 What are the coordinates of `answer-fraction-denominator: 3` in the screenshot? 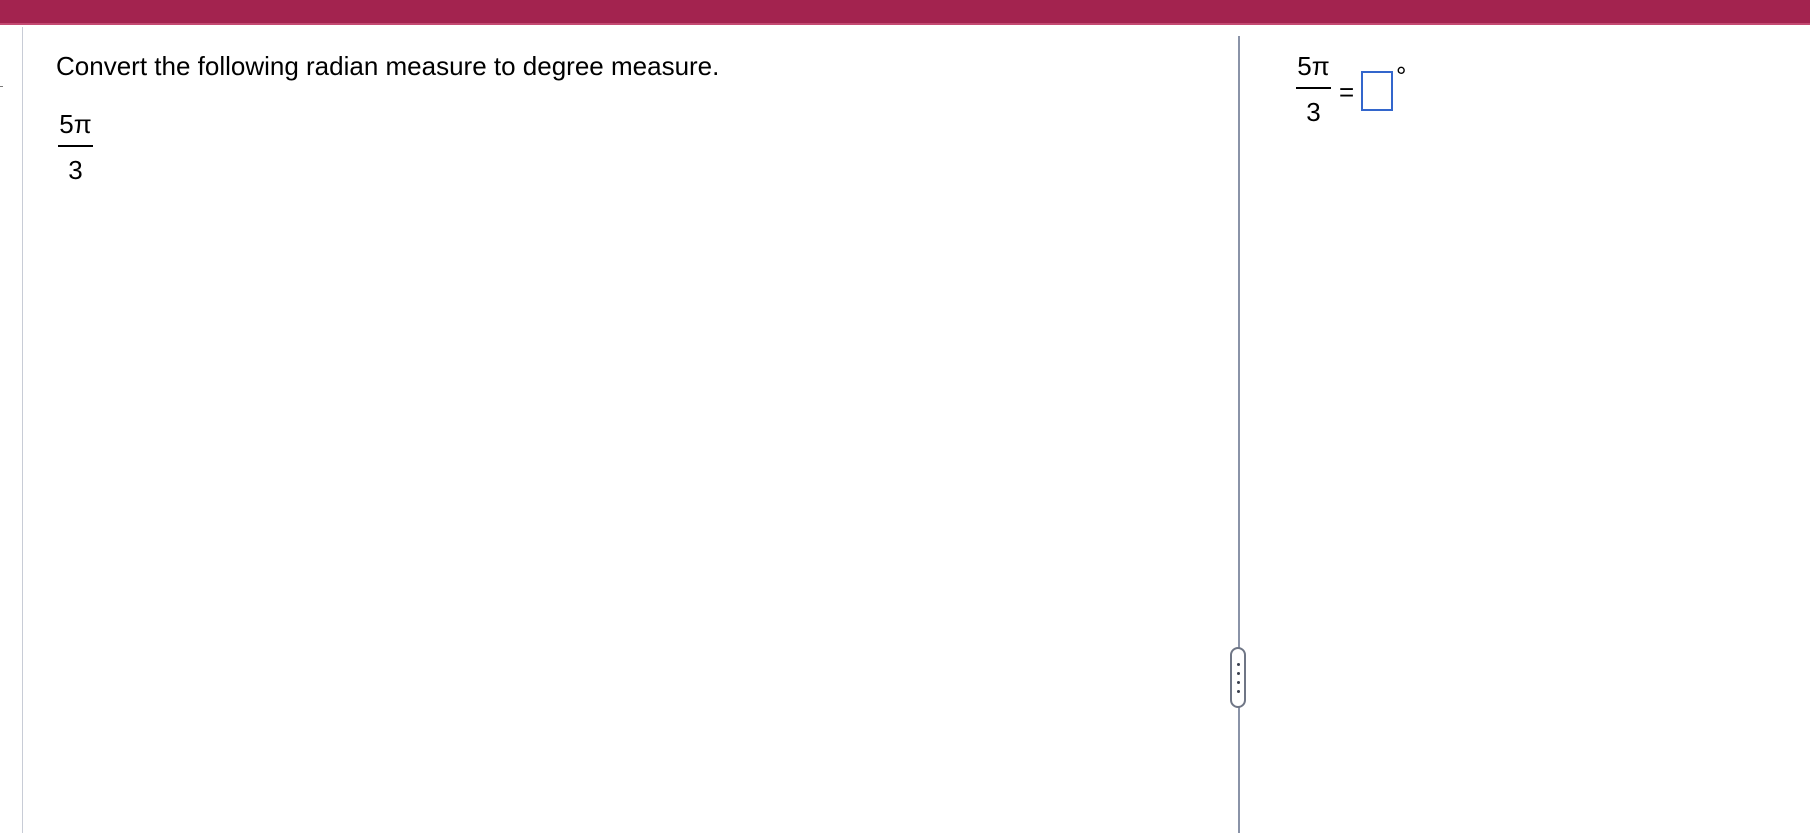 It's located at (1313, 112).